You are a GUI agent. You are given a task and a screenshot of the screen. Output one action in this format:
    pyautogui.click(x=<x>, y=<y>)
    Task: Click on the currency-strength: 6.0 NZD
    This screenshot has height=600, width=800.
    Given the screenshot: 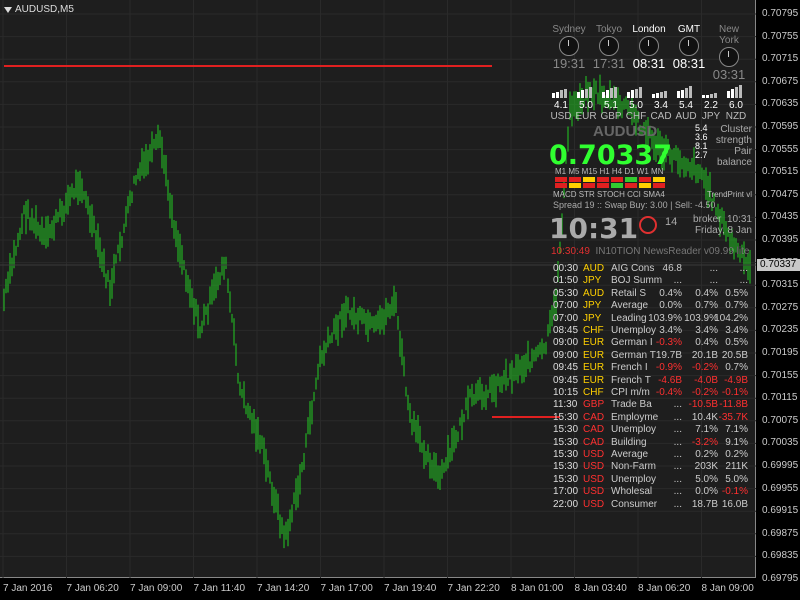 What is the action you would take?
    pyautogui.click(x=736, y=111)
    